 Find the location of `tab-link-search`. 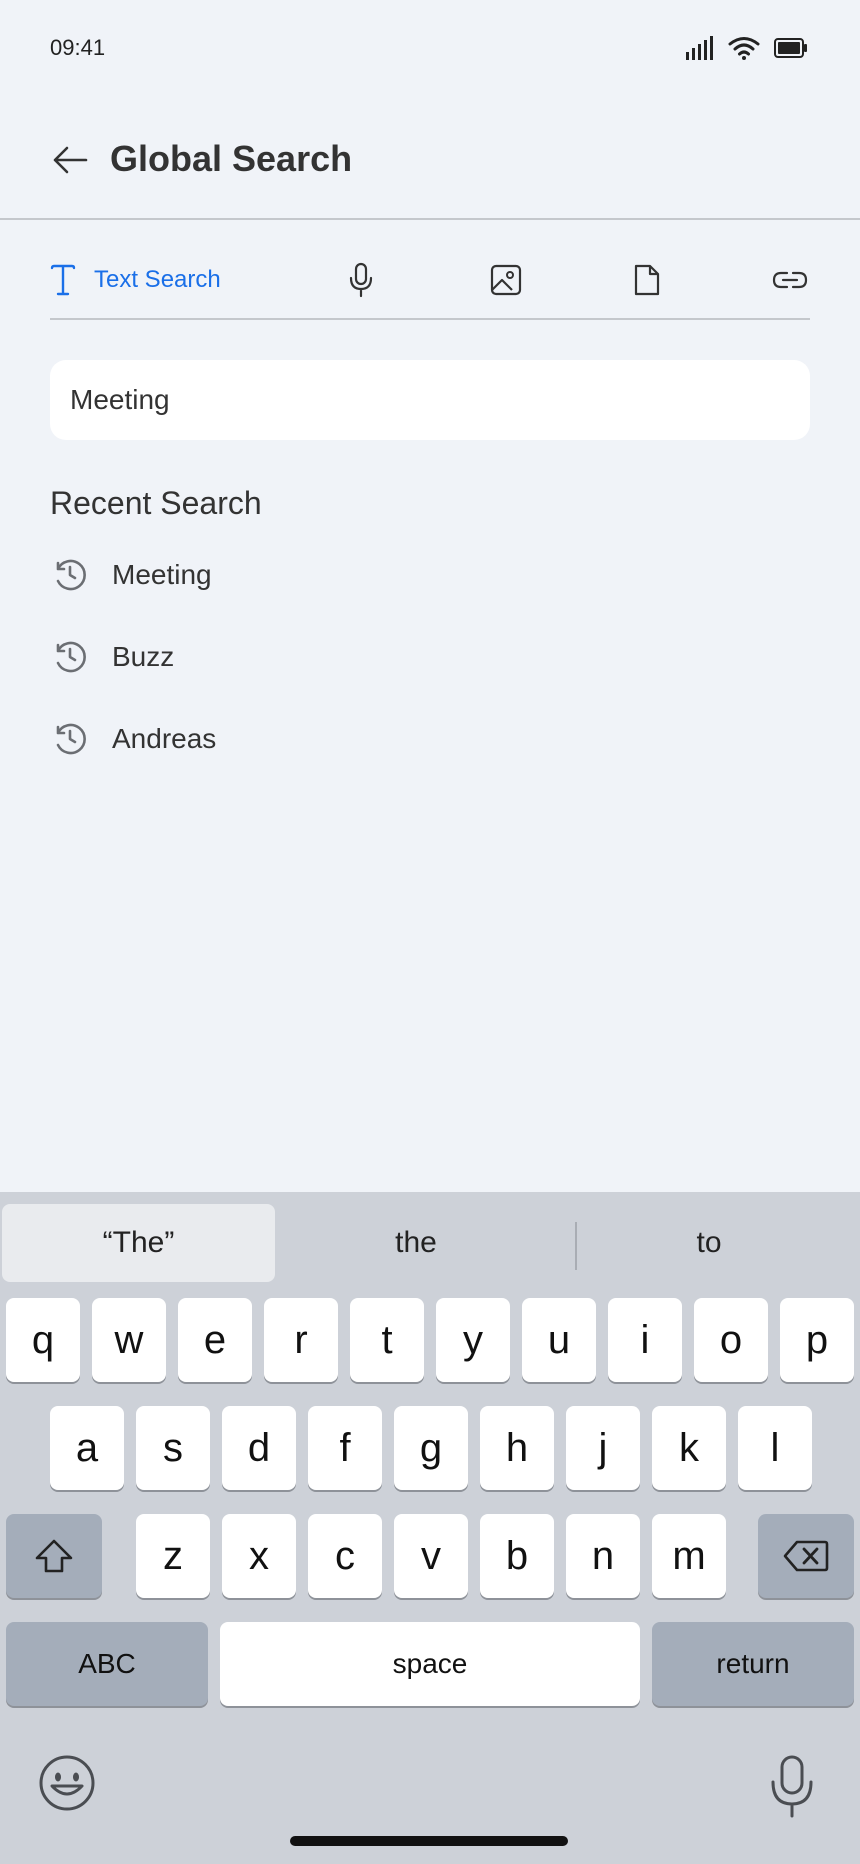

tab-link-search is located at coordinates (790, 280).